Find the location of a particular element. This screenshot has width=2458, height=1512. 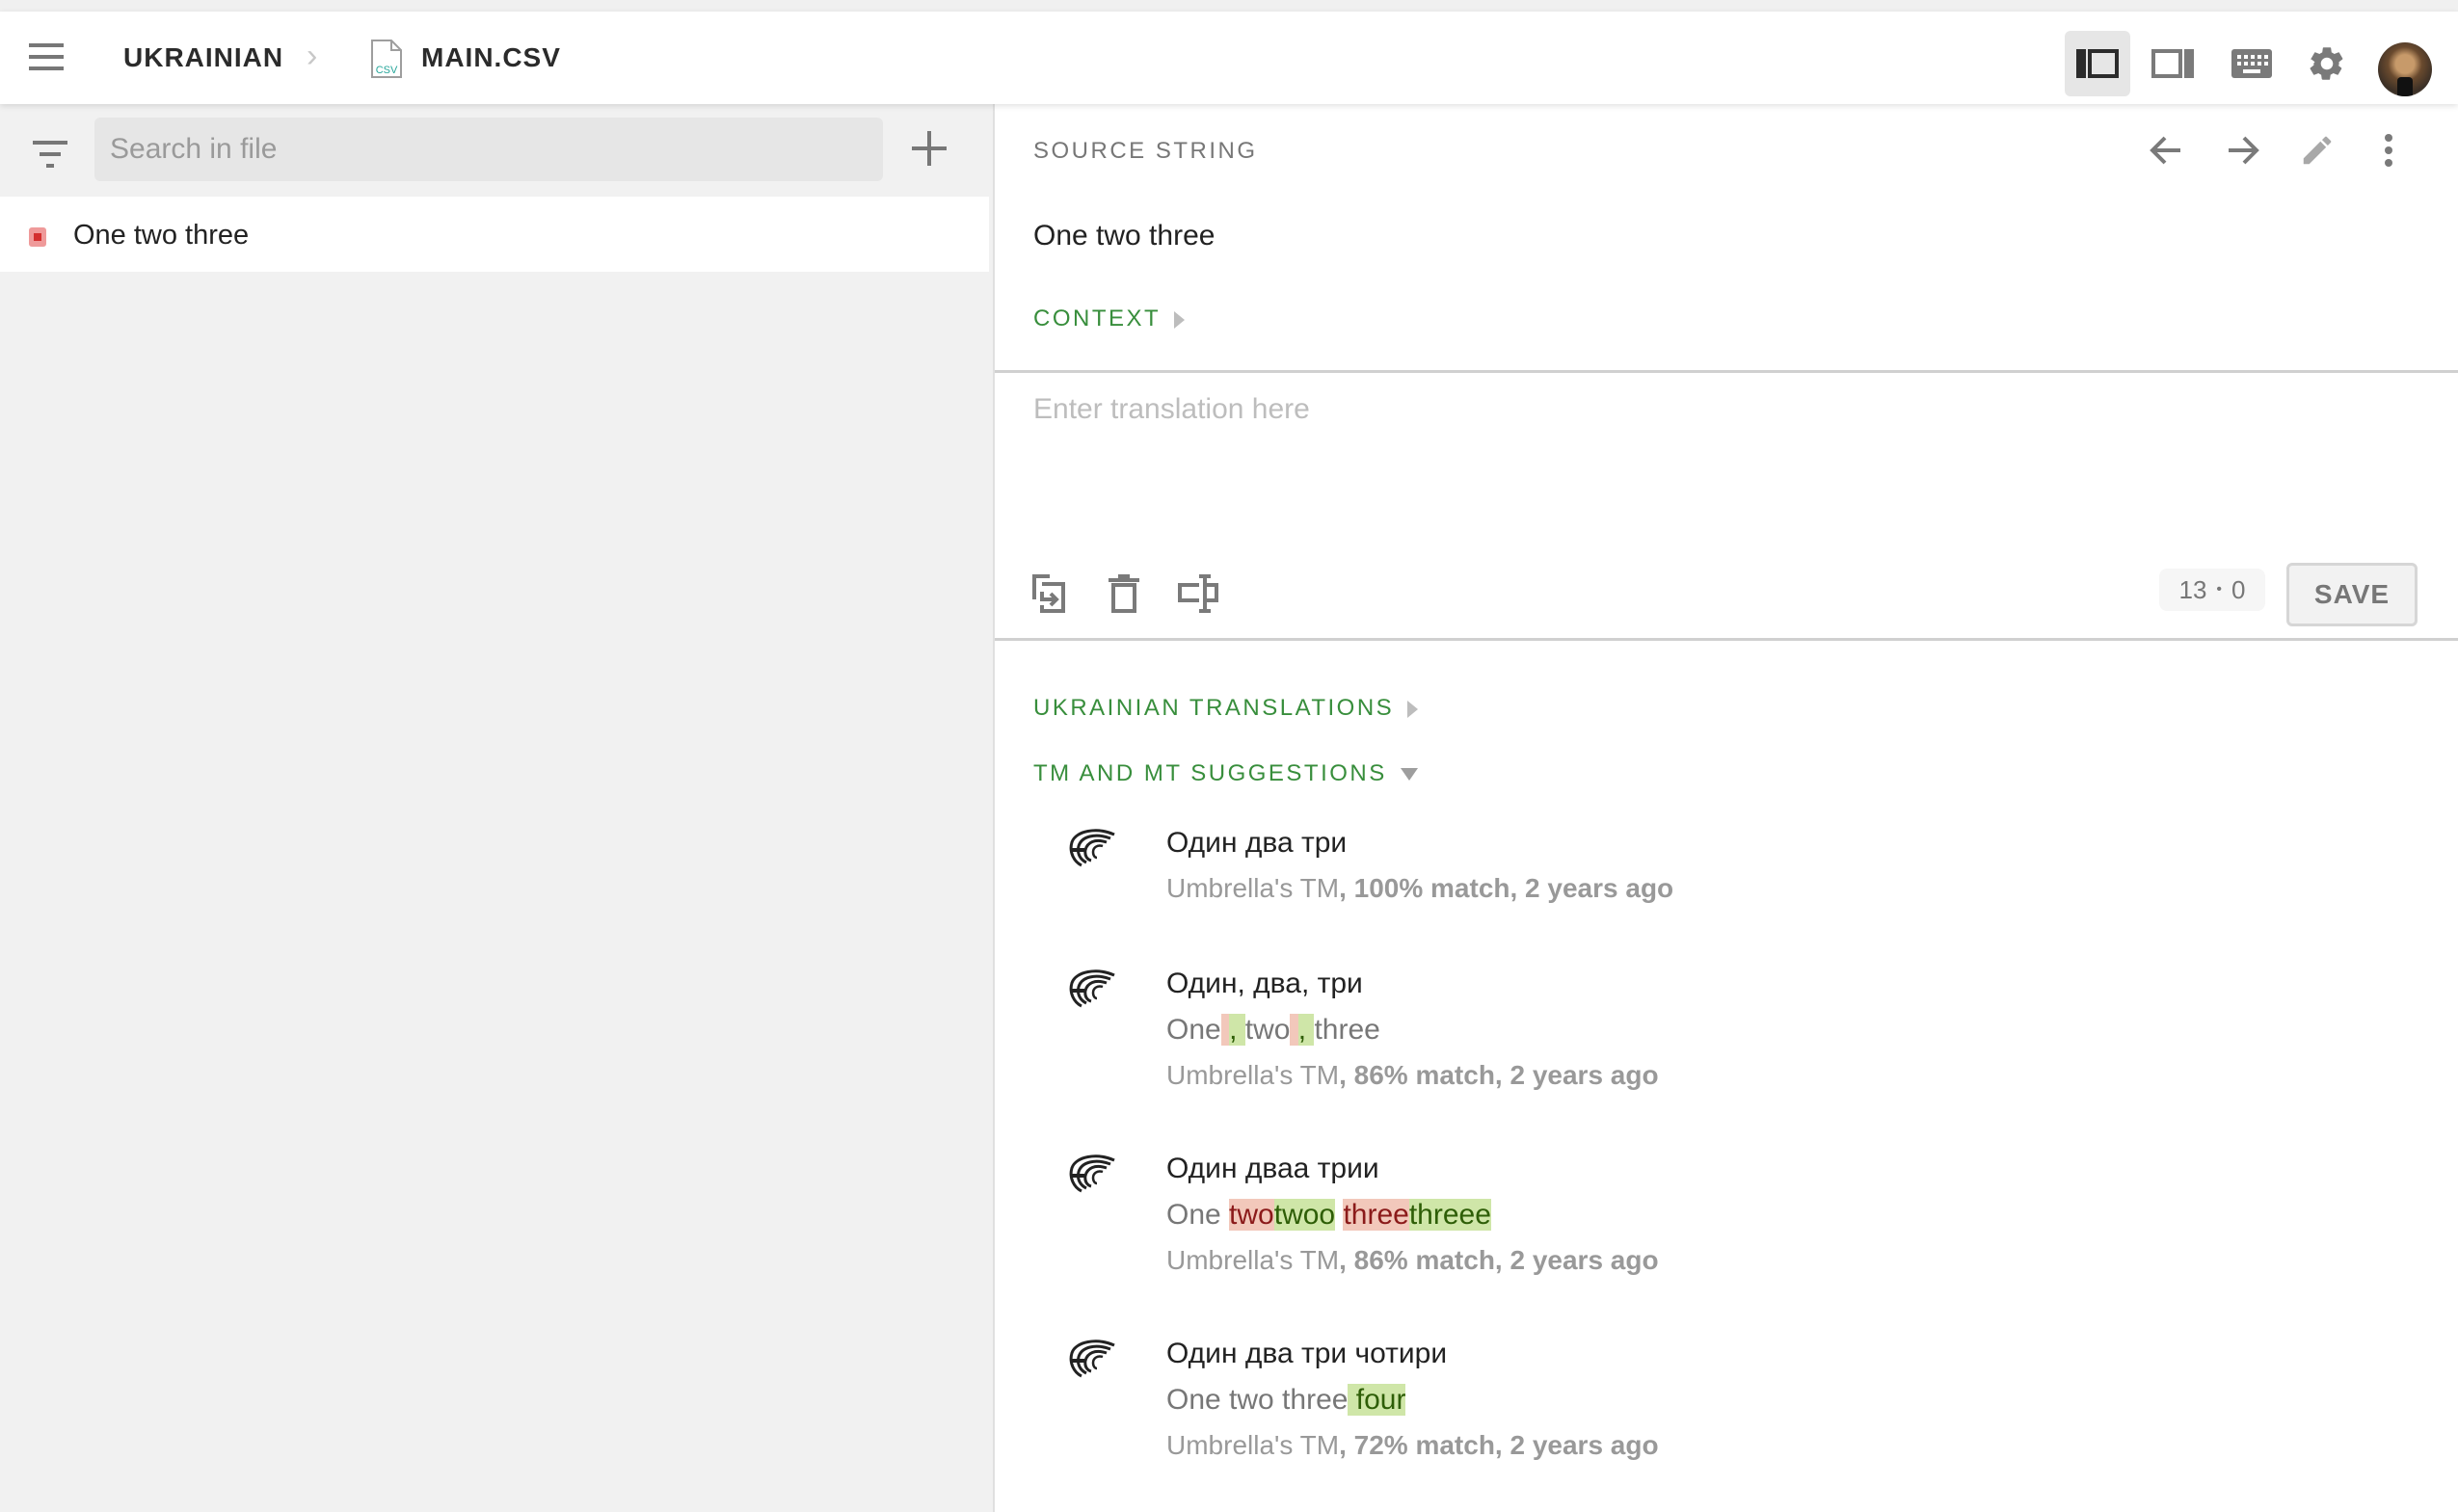

string-list-item: One two three is located at coordinates (494, 235).